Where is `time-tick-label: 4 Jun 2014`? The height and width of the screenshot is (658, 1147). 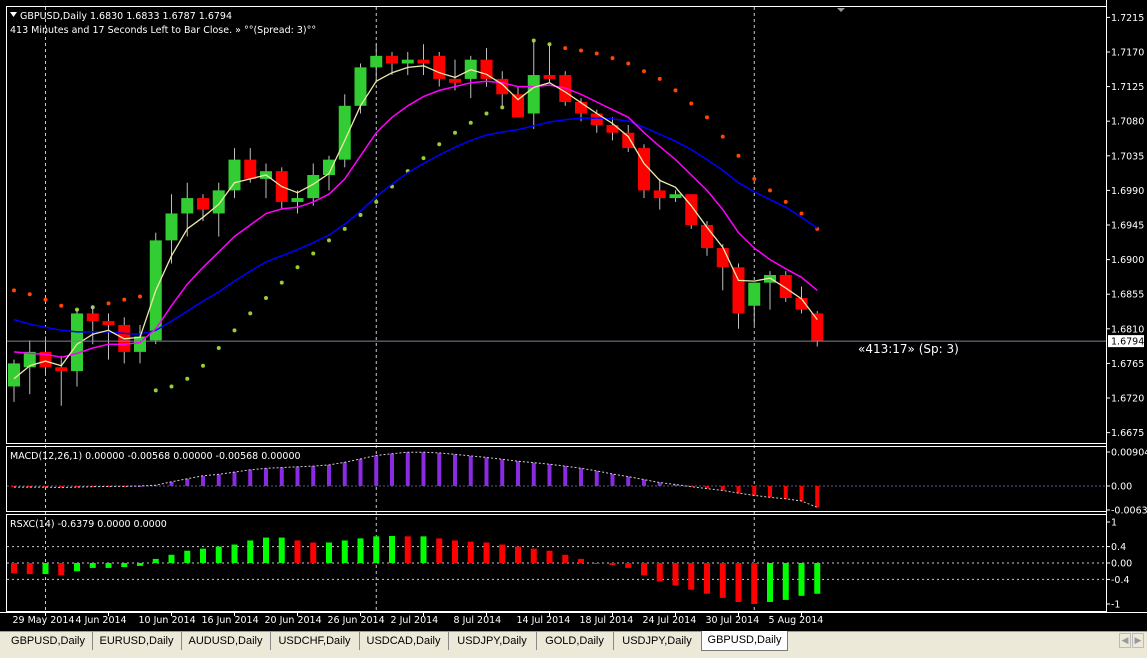 time-tick-label: 4 Jun 2014 is located at coordinates (101, 620).